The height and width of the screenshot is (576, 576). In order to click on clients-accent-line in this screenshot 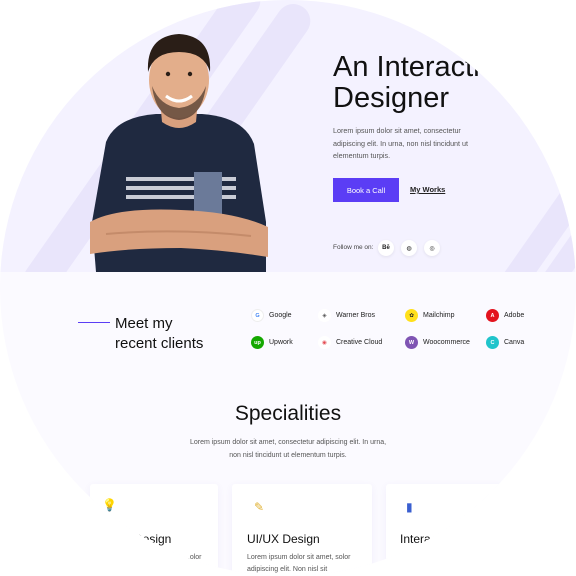, I will do `click(94, 322)`.